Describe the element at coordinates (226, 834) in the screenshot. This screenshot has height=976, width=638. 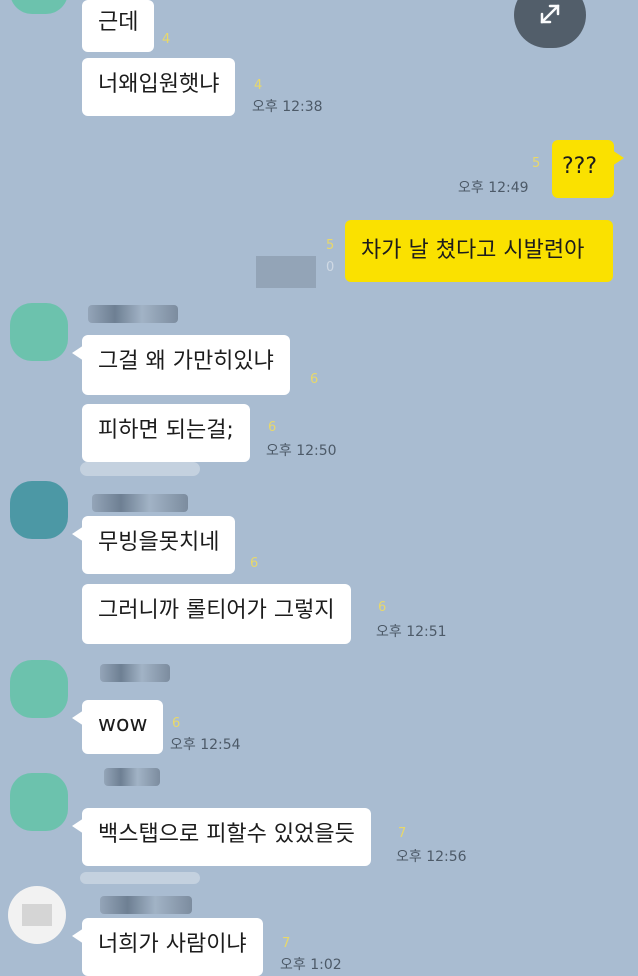
I see `message-text: 백스탭으로 피할수 있었을듯` at that location.